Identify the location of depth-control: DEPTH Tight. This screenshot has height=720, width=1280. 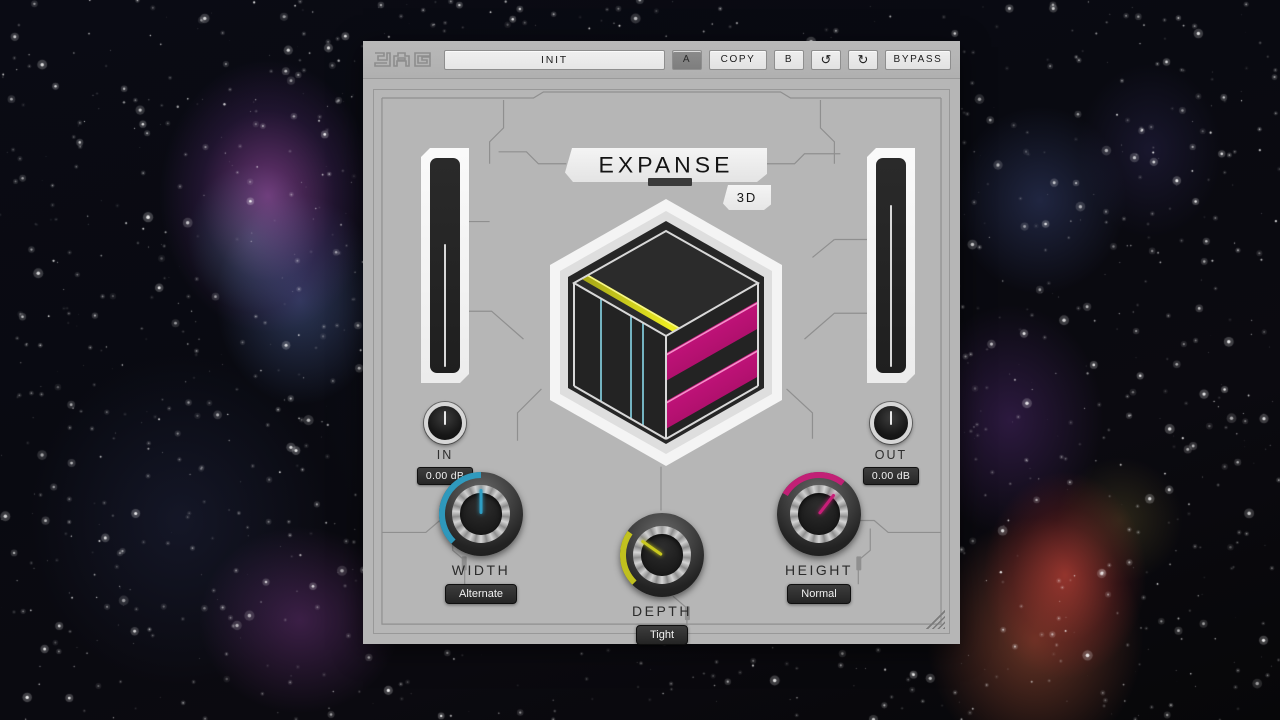
(662, 579).